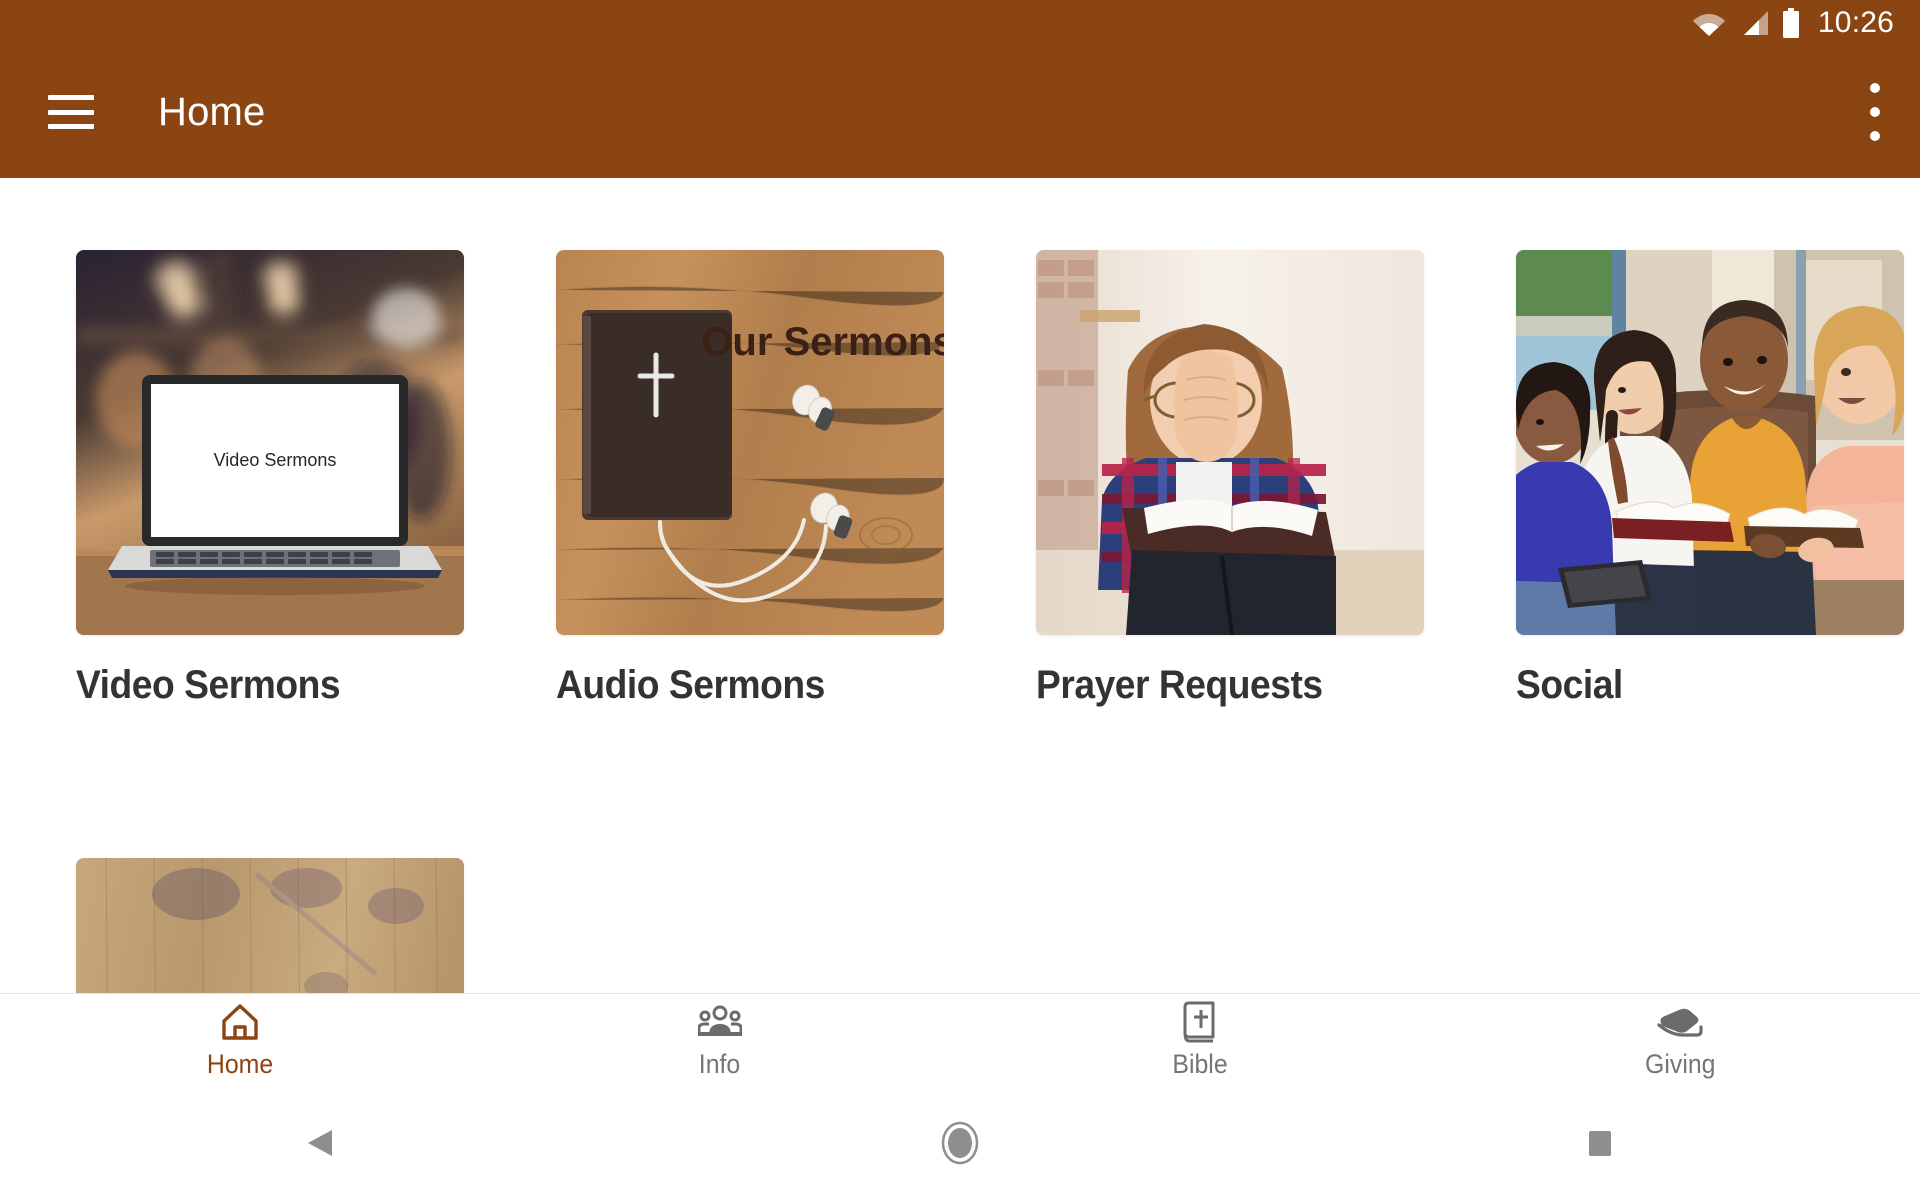 The width and height of the screenshot is (1920, 1200). I want to click on card-social: Social, so click(1680, 479).